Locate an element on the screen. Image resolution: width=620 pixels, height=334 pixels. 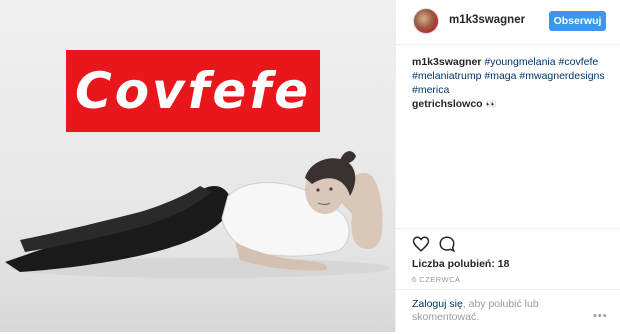
banner-text: Covfefe is located at coordinates (193, 91).